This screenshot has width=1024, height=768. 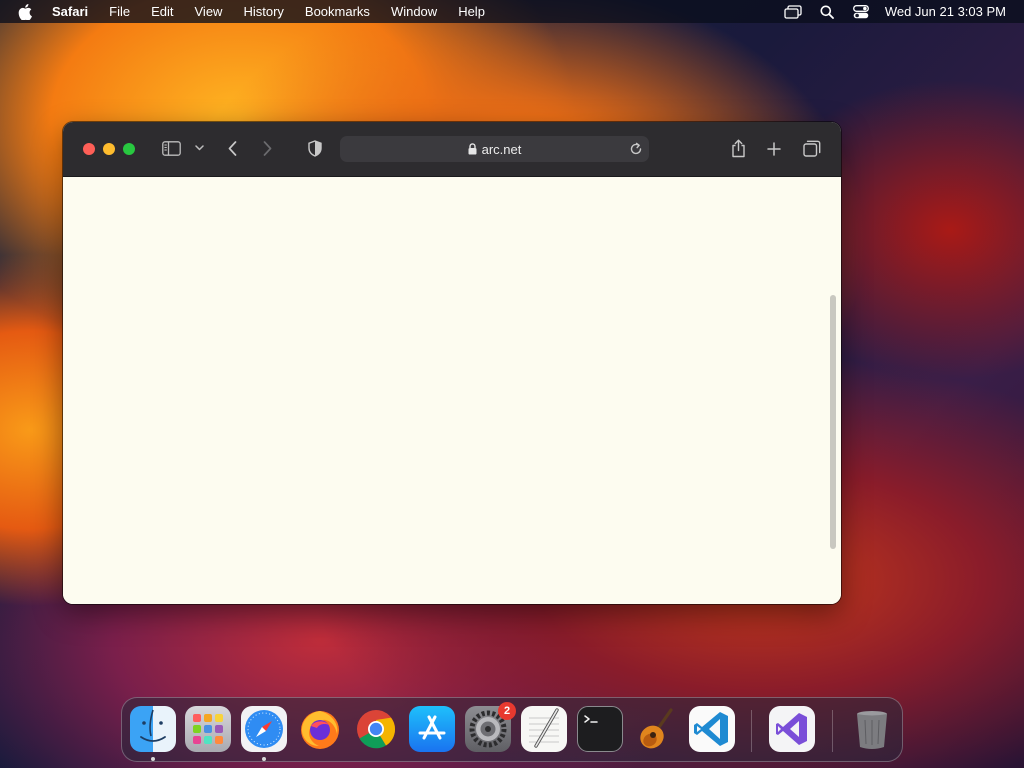 What do you see at coordinates (656, 729) in the screenshot?
I see `garageband-guitar-icon` at bounding box center [656, 729].